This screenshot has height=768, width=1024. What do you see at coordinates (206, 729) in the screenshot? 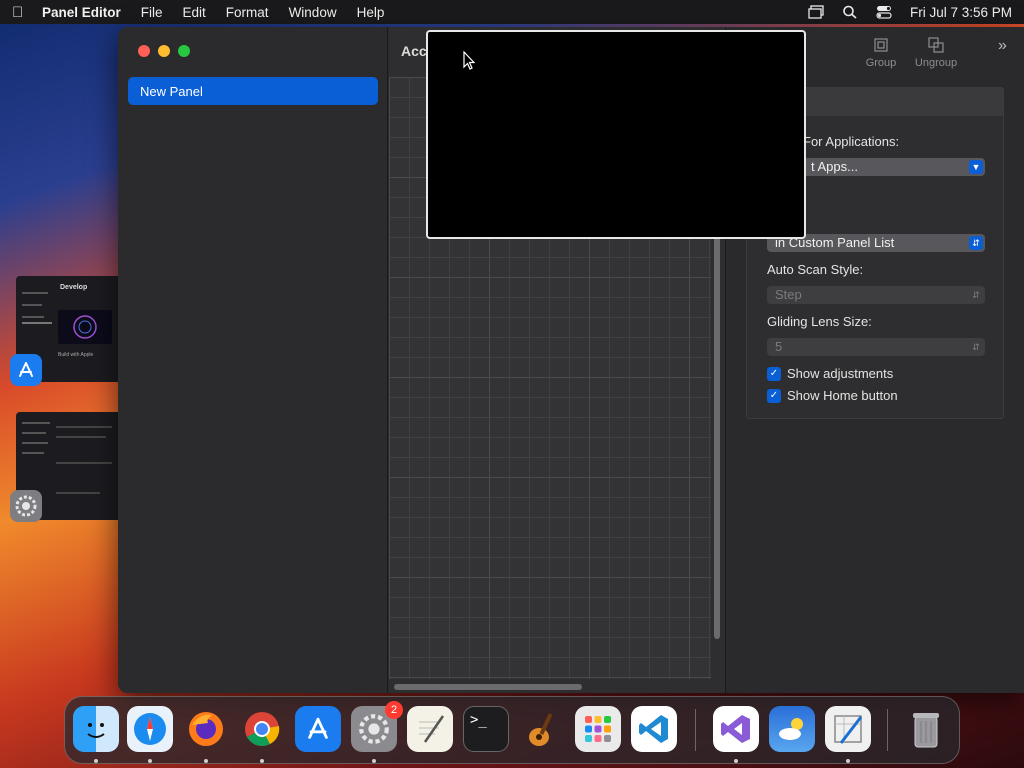
I see `firefox-icon` at bounding box center [206, 729].